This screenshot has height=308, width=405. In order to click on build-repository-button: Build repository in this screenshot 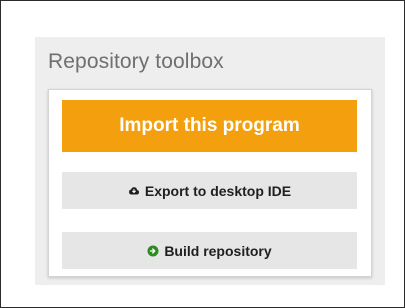, I will do `click(209, 250)`.